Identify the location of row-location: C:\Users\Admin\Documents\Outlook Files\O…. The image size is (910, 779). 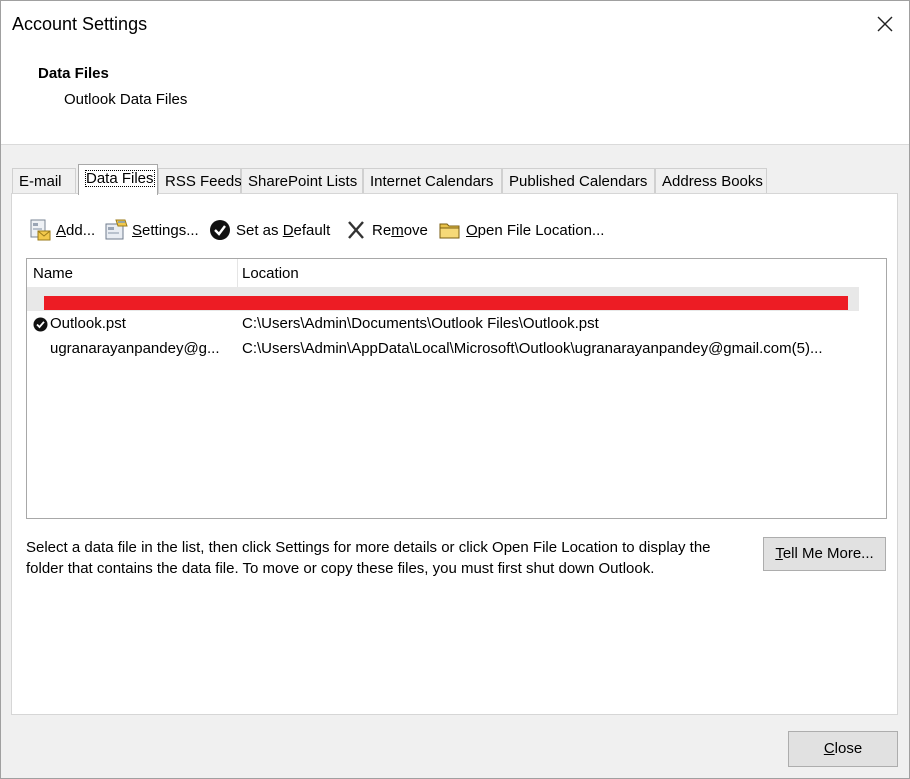
(420, 323).